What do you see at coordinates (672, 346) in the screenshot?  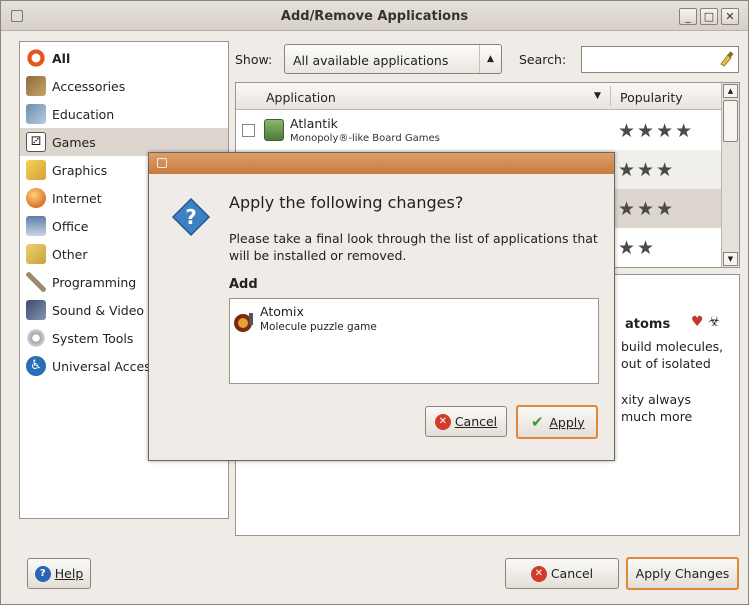 I see `description-line: build molecules,` at bounding box center [672, 346].